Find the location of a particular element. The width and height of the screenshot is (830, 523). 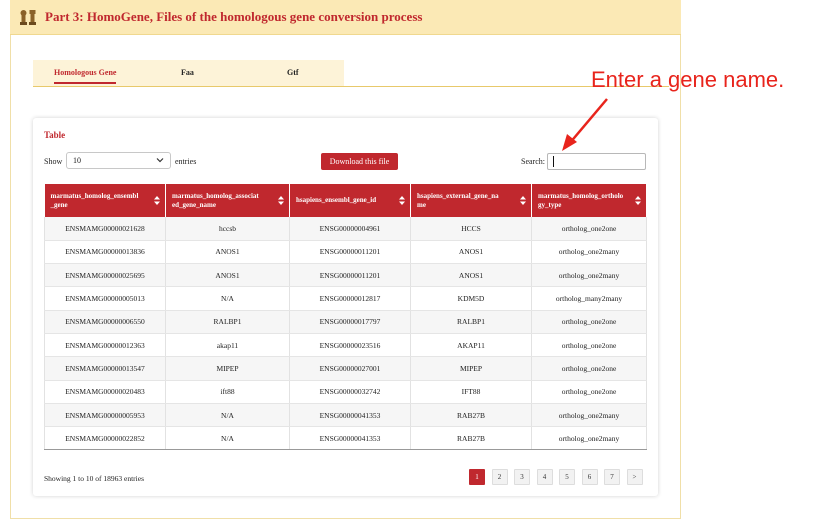

next-page-button: > is located at coordinates (634, 477).